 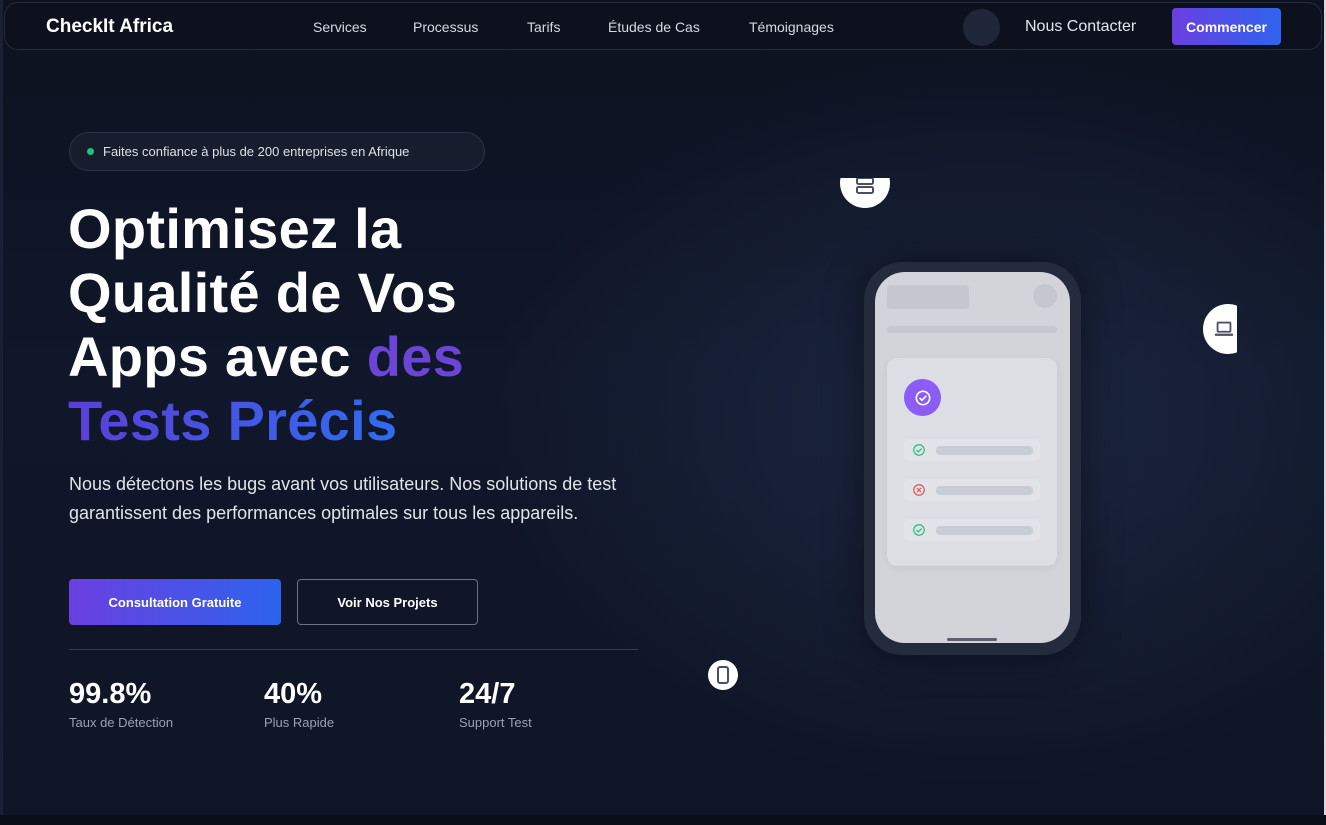 I want to click on home-indicator, so click(x=972, y=639).